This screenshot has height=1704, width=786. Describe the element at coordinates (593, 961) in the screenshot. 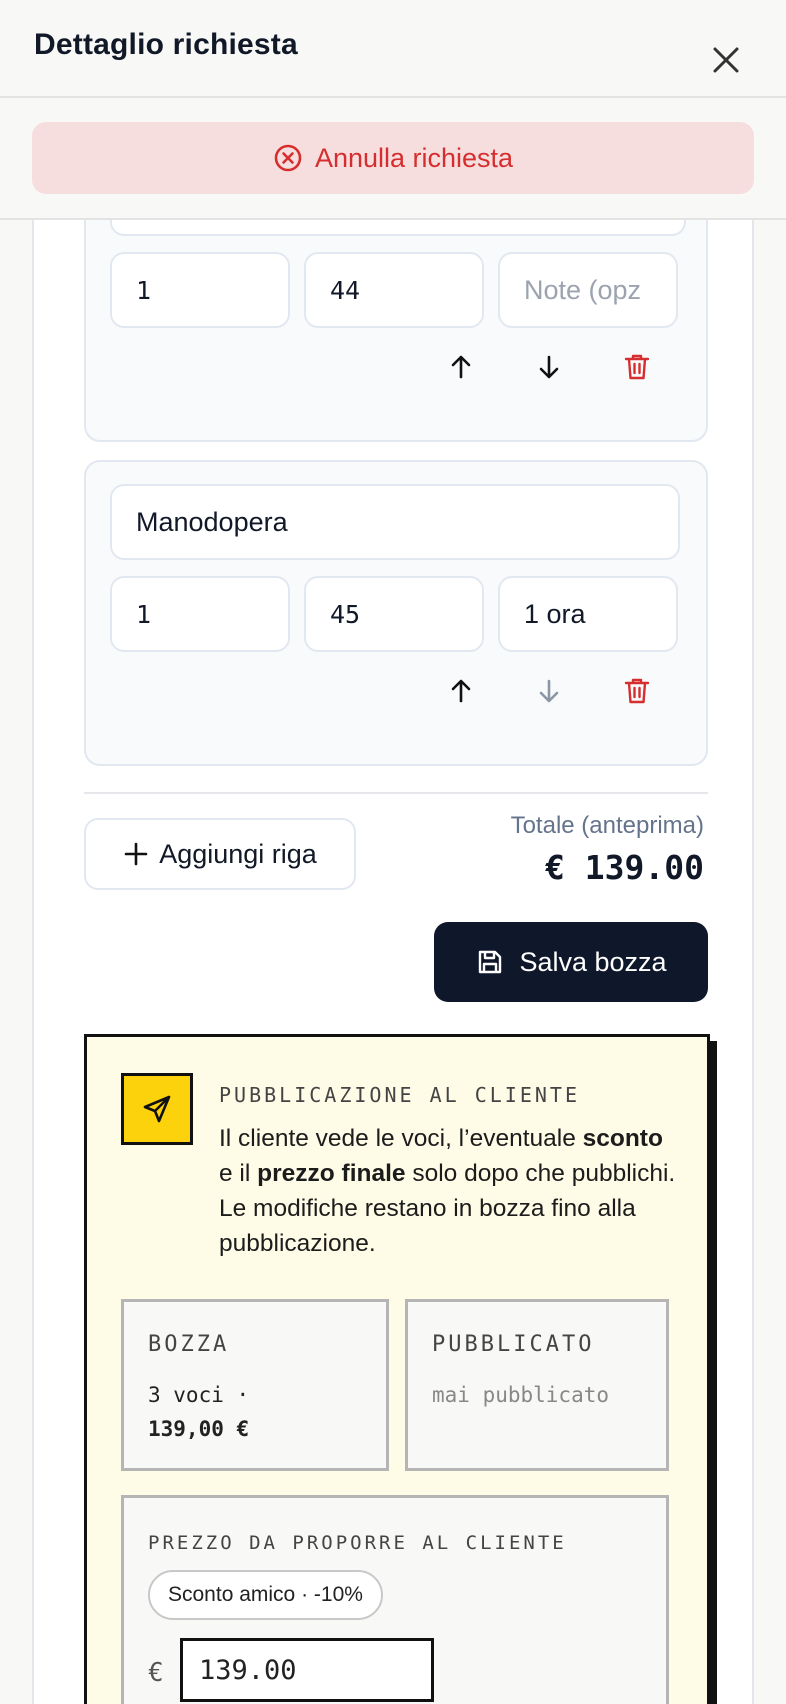

I see `save-draft-label: Salva bozza` at that location.